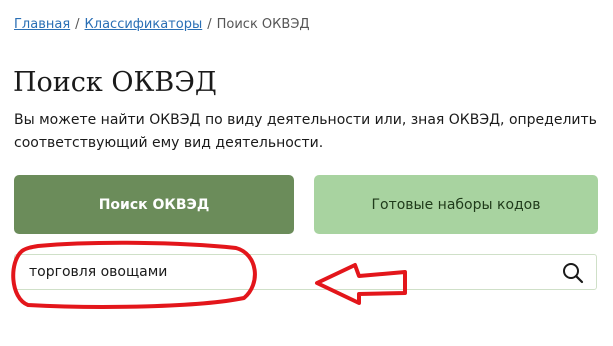  I want to click on annotation-overlay, so click(209, 274).